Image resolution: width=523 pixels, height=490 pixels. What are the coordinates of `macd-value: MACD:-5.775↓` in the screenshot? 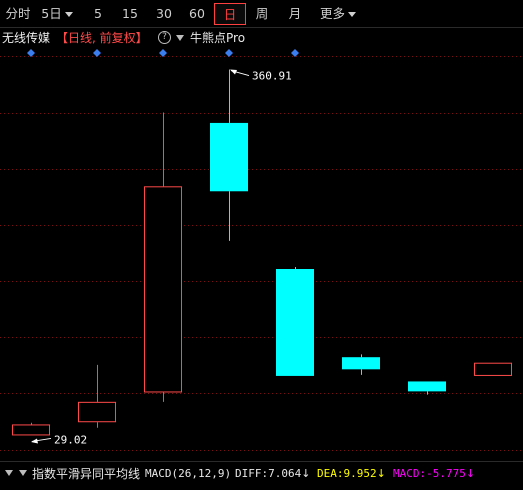 It's located at (434, 474).